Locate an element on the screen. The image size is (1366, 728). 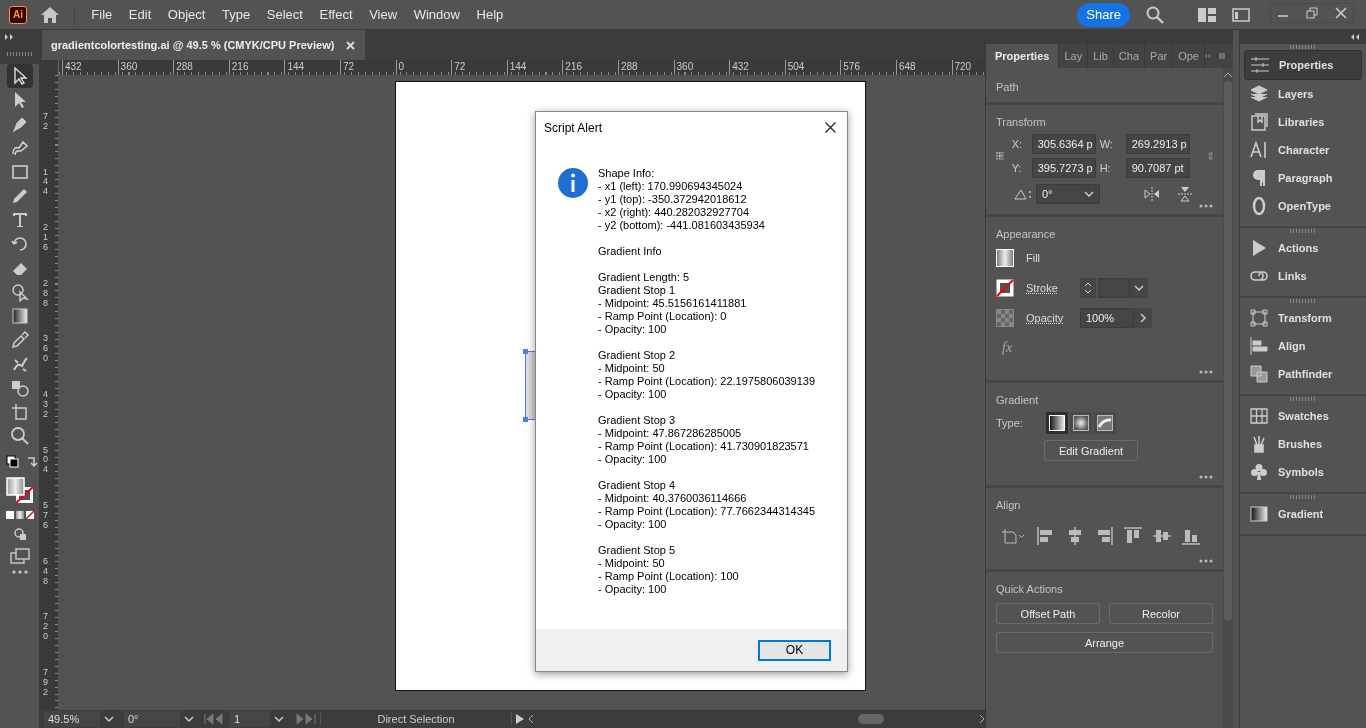
ok-button: OK is located at coordinates (794, 650).